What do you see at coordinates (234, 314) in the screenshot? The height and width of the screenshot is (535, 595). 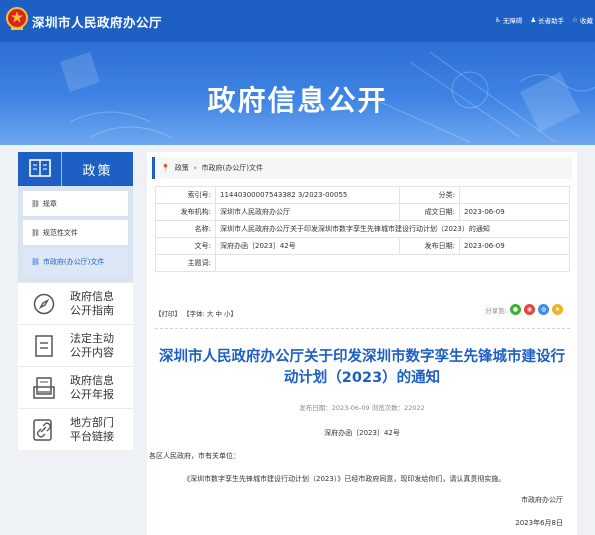 I see `font-size-close: 】` at bounding box center [234, 314].